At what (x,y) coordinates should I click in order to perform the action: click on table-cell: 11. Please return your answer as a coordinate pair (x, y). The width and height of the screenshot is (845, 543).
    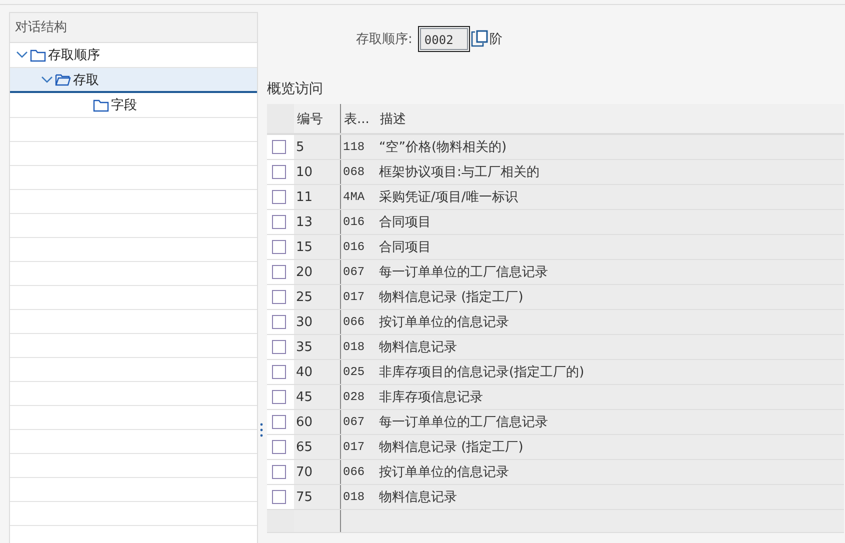
    Looking at the image, I should click on (317, 197).